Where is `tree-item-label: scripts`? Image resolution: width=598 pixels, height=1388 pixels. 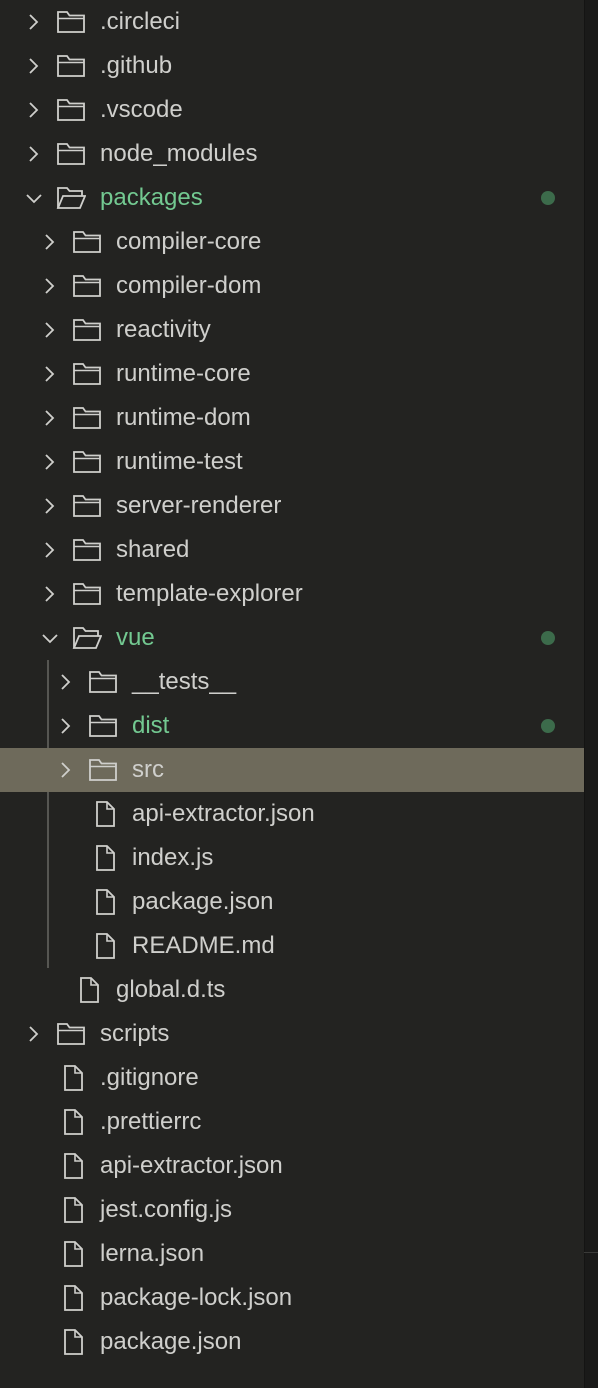 tree-item-label: scripts is located at coordinates (135, 1033).